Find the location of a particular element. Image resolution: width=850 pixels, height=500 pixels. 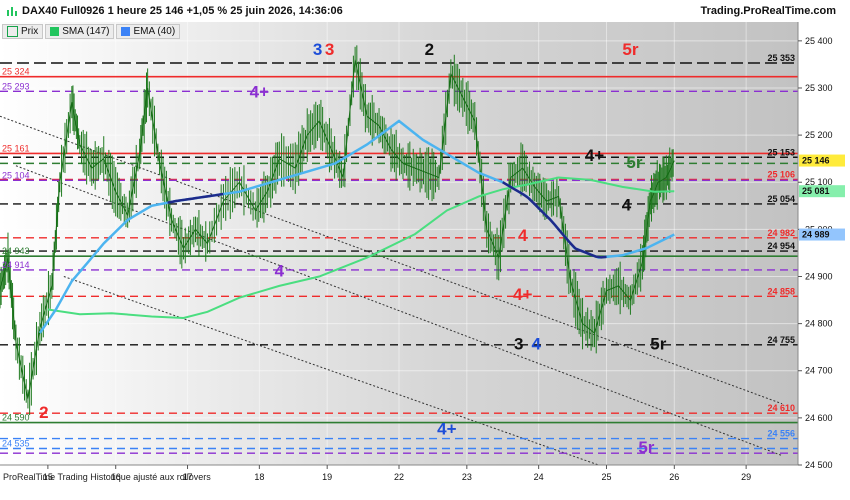

x-tick-label: 26 is located at coordinates (674, 477).